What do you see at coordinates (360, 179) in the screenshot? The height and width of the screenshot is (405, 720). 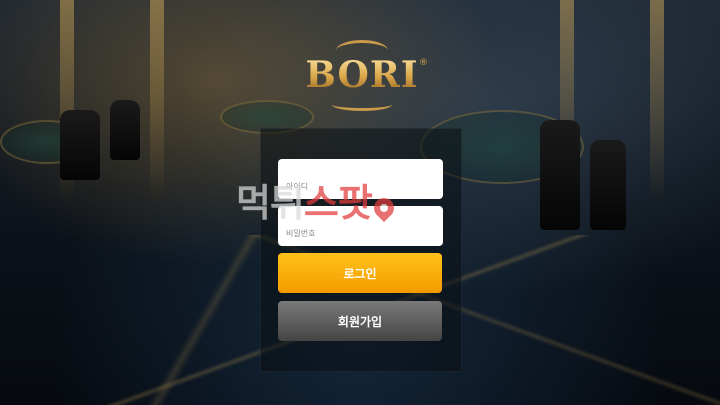 I see `username-input` at bounding box center [360, 179].